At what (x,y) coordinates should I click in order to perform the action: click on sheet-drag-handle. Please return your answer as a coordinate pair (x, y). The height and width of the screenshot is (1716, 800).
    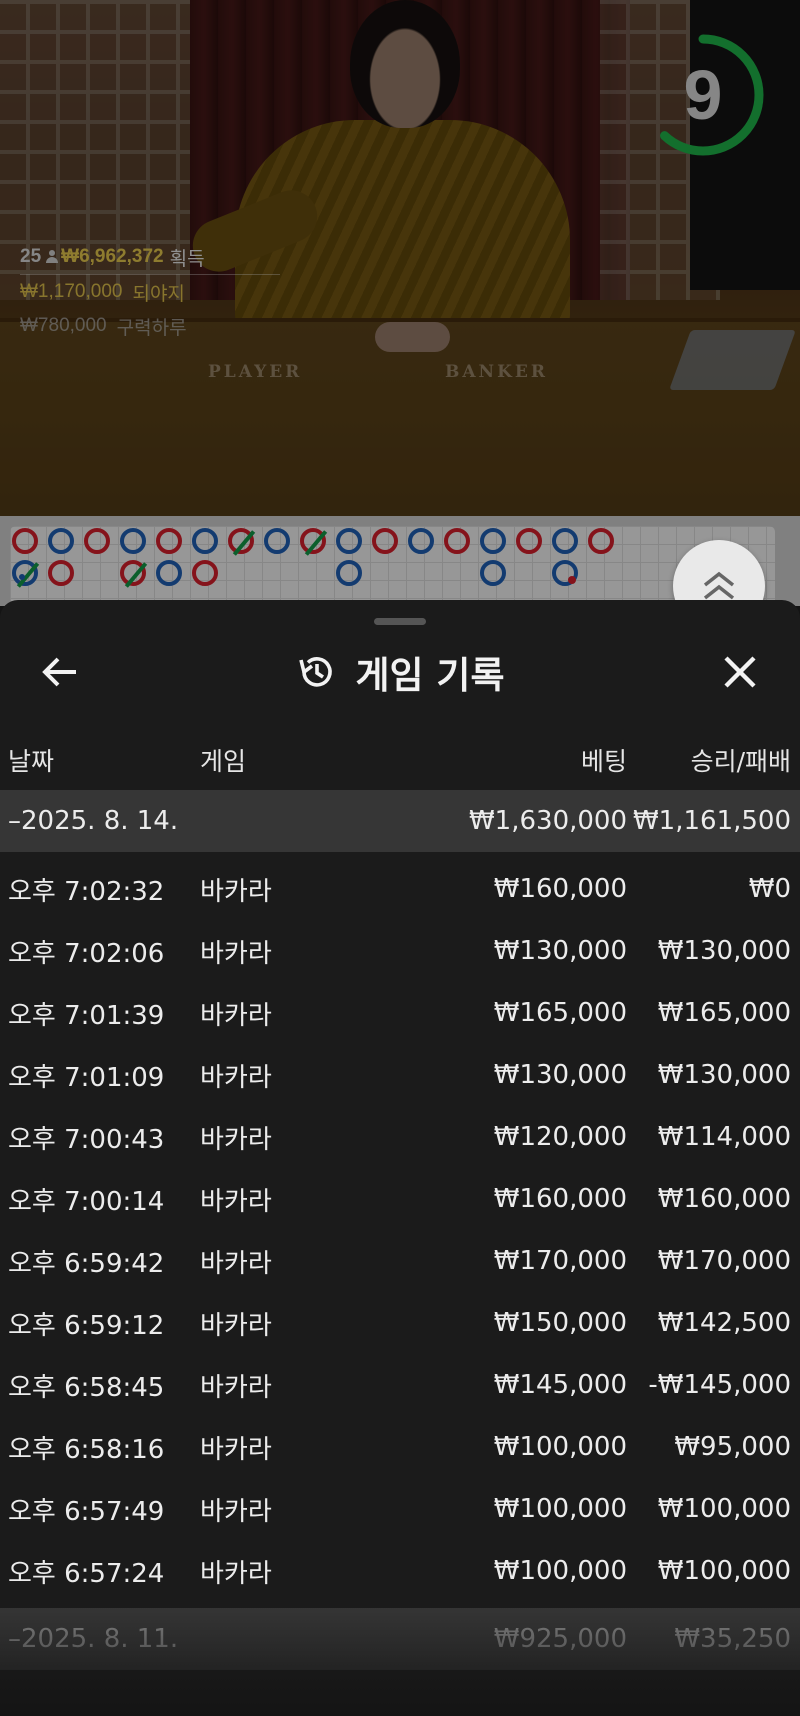
    Looking at the image, I should click on (400, 621).